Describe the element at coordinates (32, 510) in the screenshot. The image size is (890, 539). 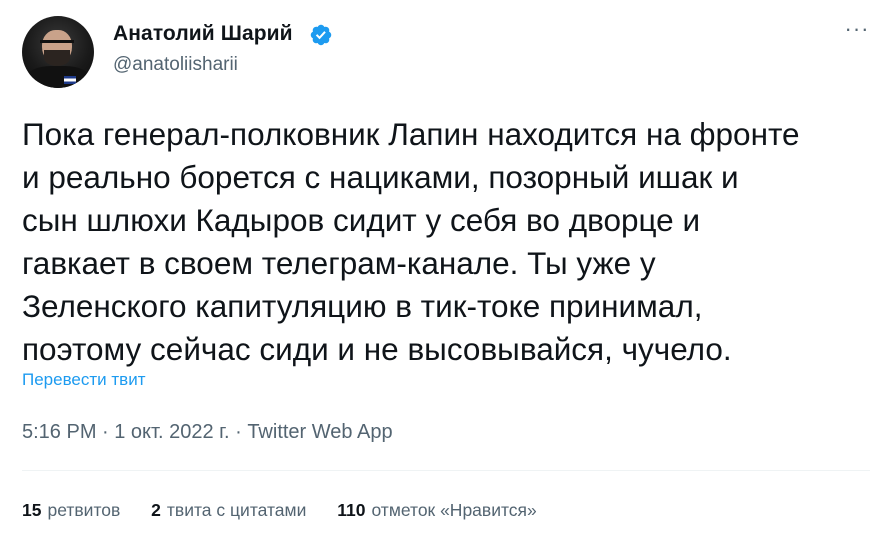
I see `retweets-count: 15` at that location.